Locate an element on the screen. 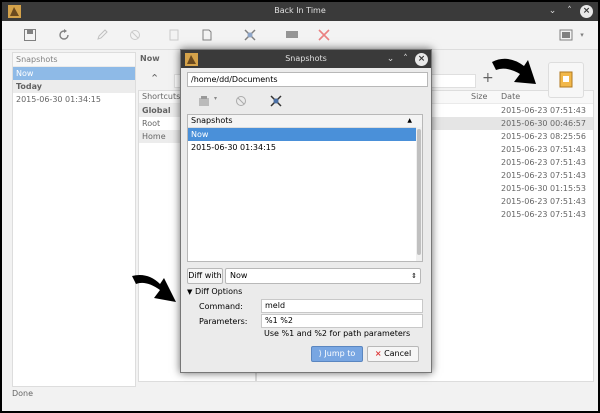 This screenshot has height=413, width=600. command-label: Command: is located at coordinates (221, 306).